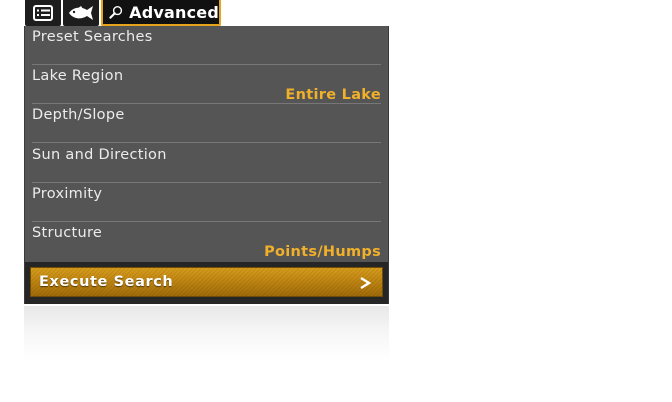 This screenshot has height=402, width=672. What do you see at coordinates (99, 155) in the screenshot?
I see `menu-item-label: Sun and Direction` at bounding box center [99, 155].